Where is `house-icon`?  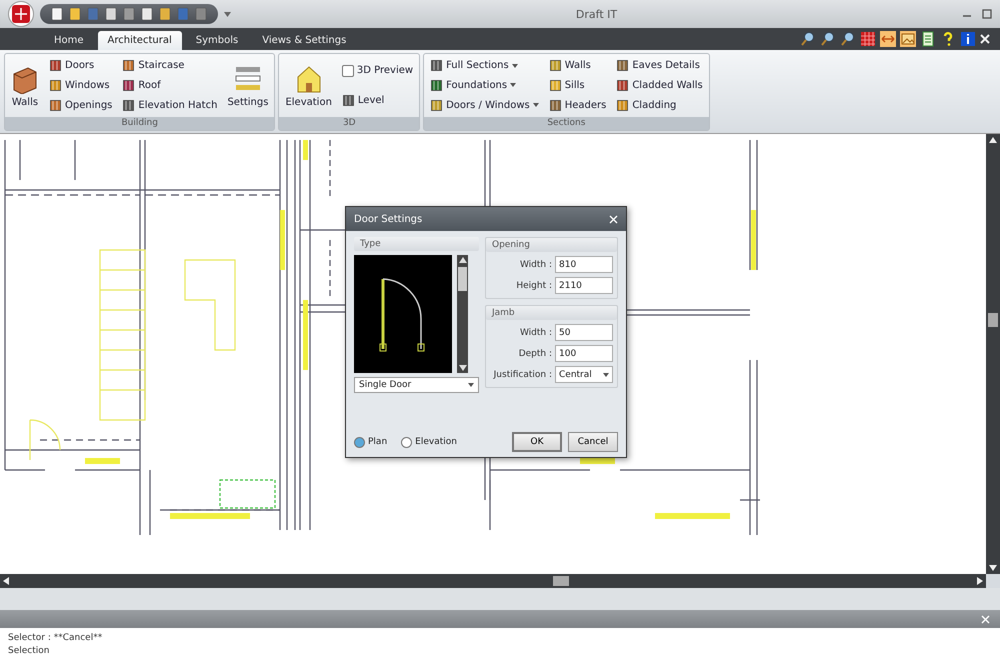
house-icon is located at coordinates (308, 79).